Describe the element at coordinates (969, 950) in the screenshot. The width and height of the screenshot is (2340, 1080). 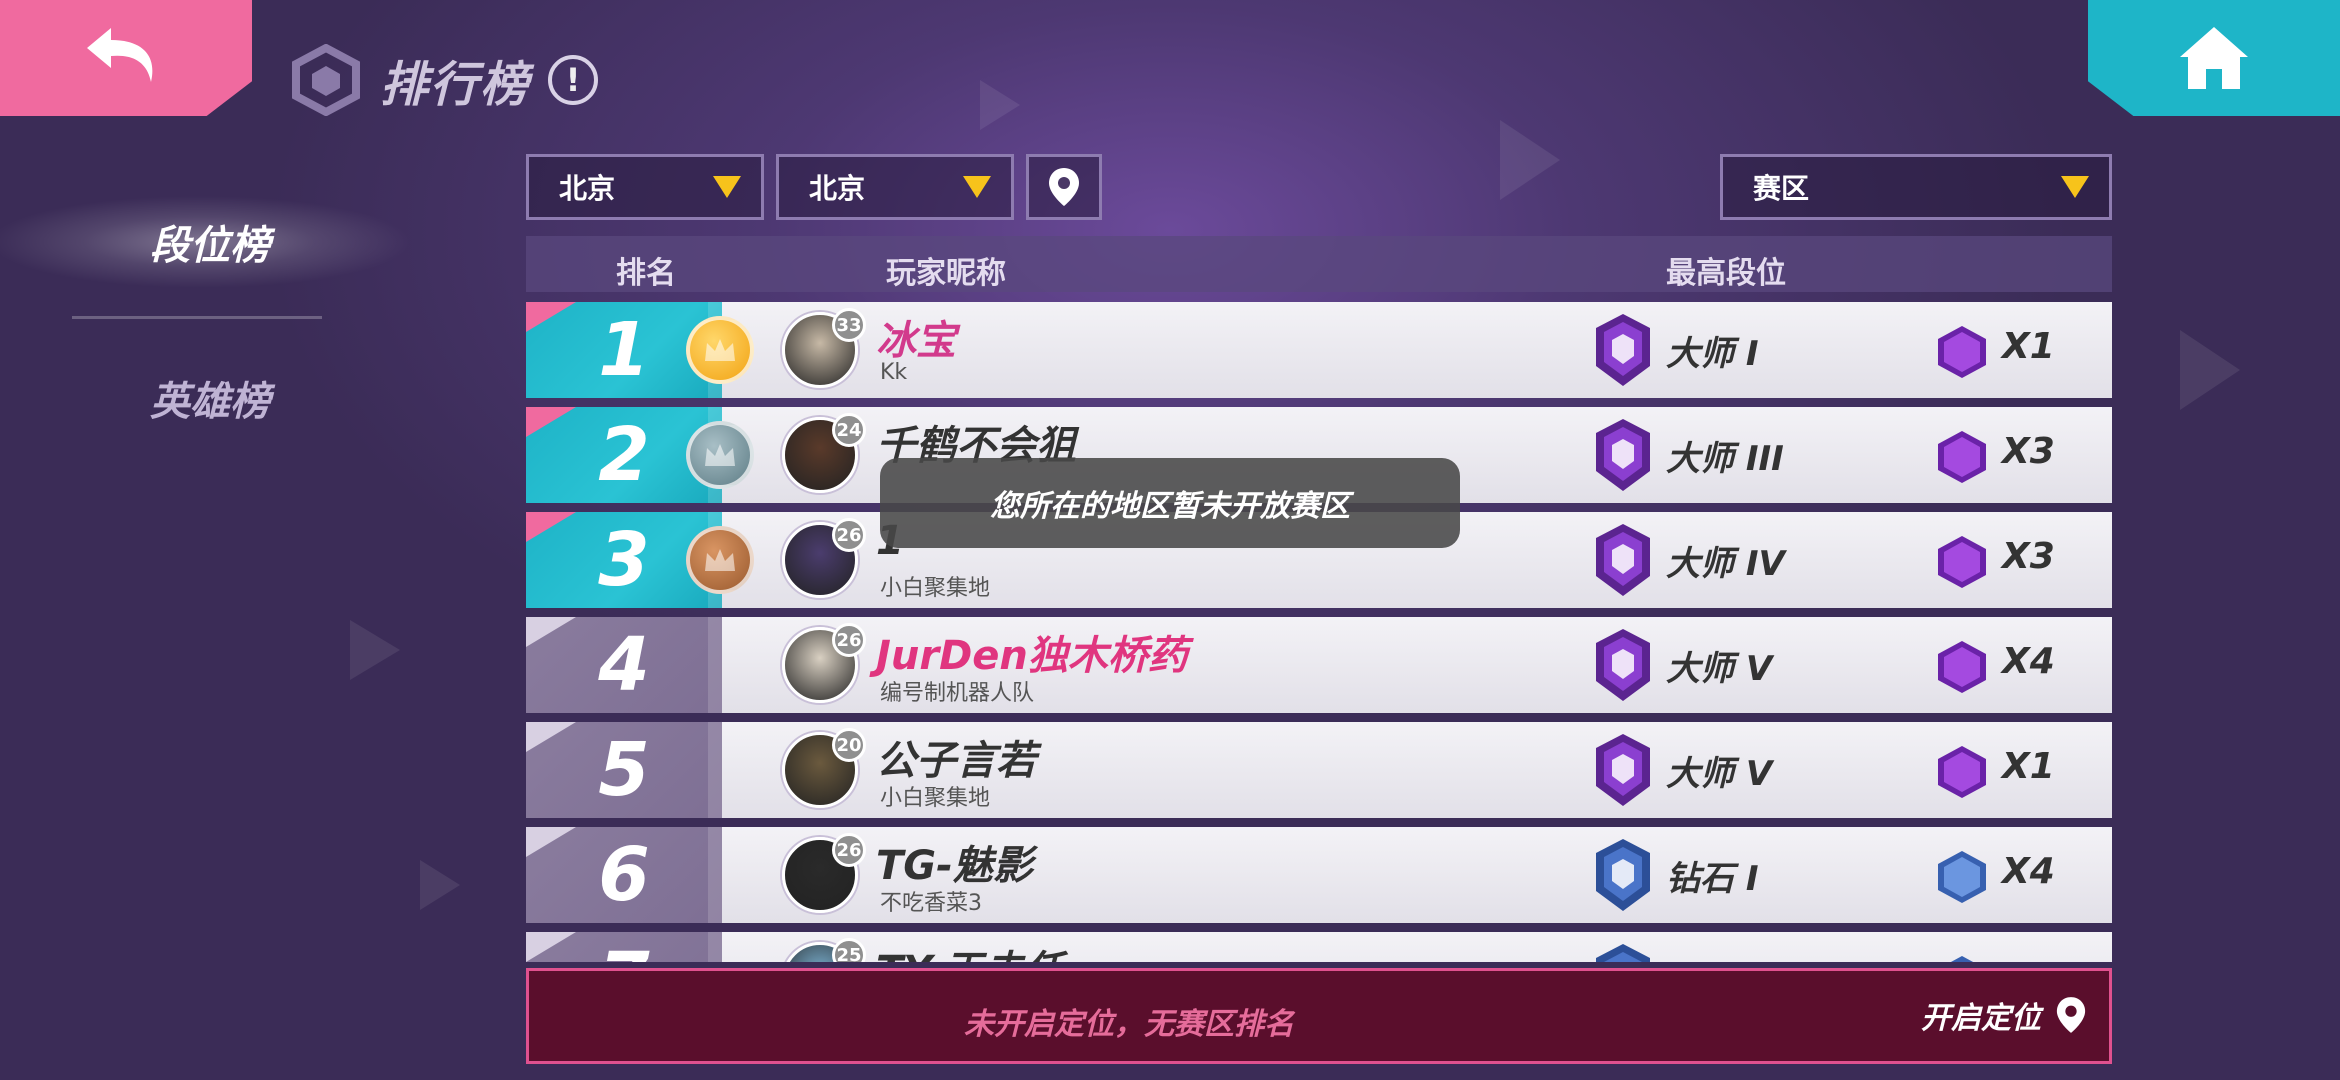
I see `player-nickname: TY-天夫任` at that location.